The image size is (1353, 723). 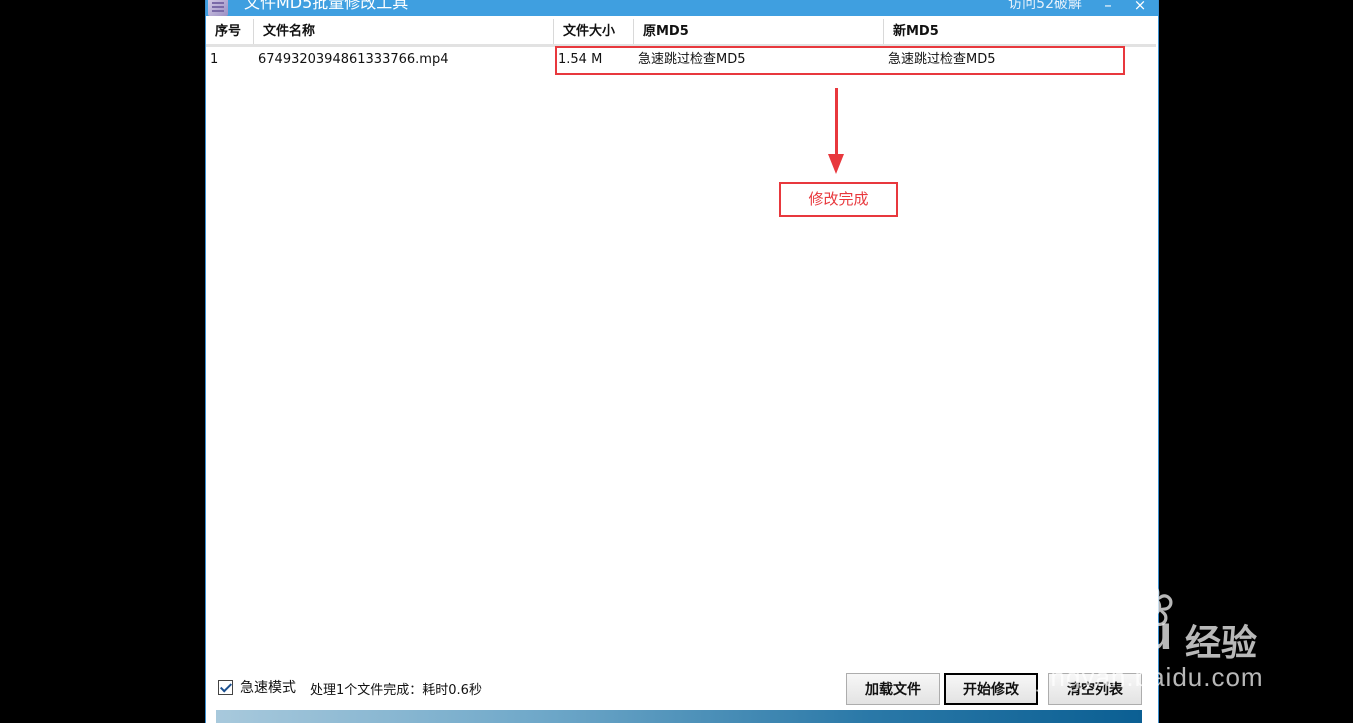 I want to click on column-header-index: 序号, so click(x=230, y=31).